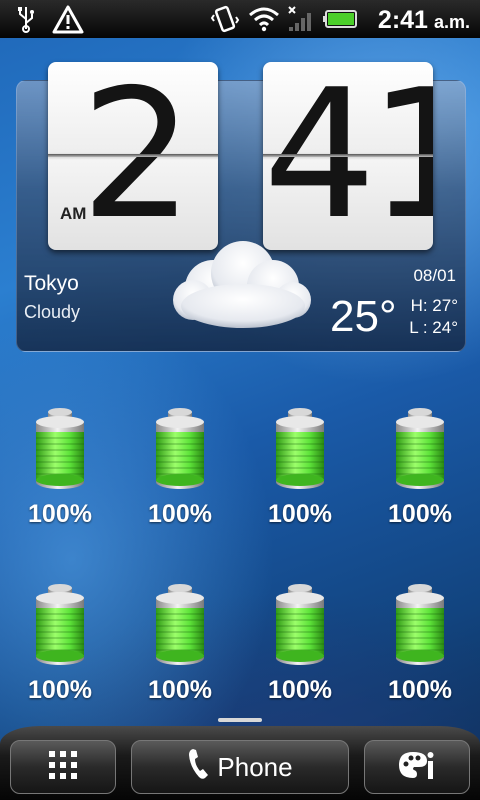 The image size is (480, 800). Describe the element at coordinates (301, 19) in the screenshot. I see `signal-icon` at that location.